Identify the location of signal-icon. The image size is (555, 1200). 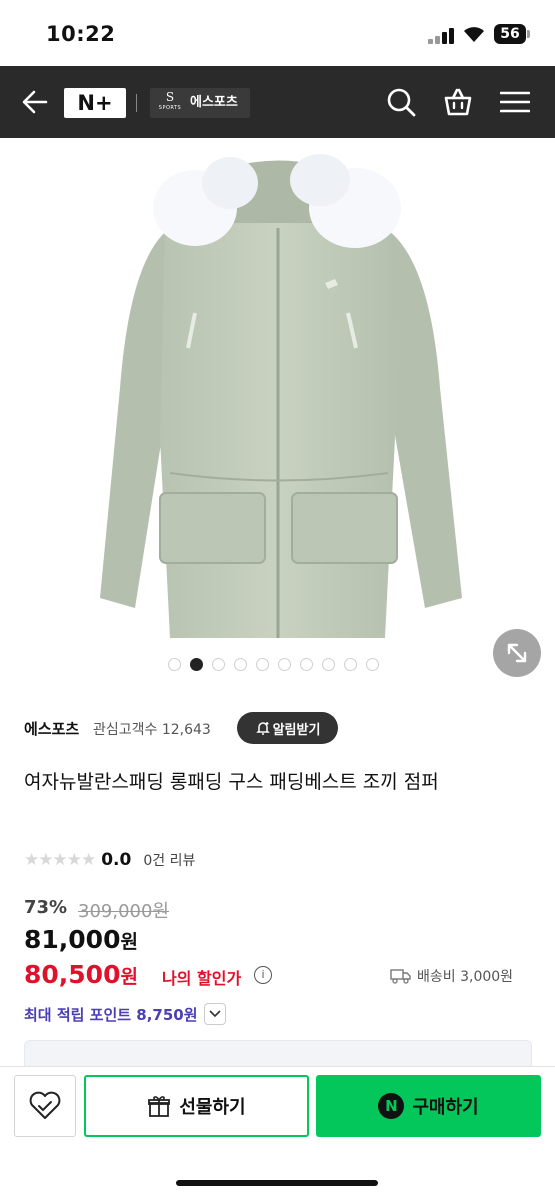
(442, 36).